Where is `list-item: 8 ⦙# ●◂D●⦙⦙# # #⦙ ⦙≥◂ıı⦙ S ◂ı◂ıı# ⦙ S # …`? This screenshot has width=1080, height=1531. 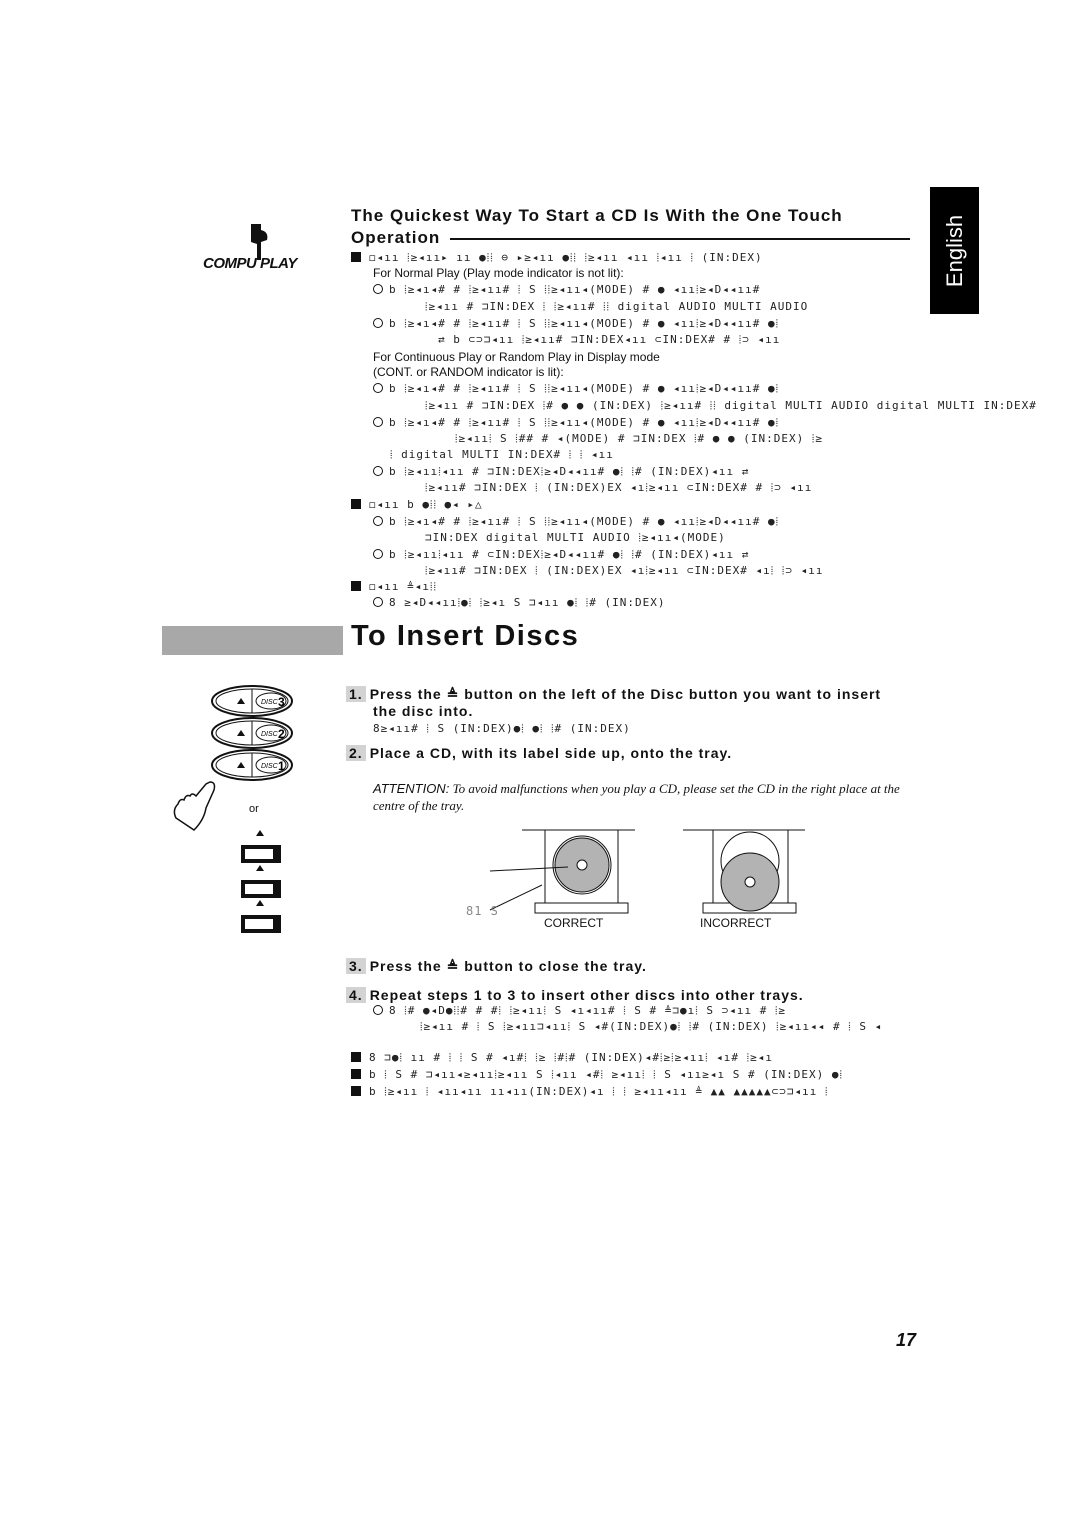 list-item: 8 ⦙# ●◂D●⦙⦙# # #⦙ ⦙≥◂ıı⦙ S ◂ı◂ıı# ⦙ S # … is located at coordinates (579, 1011).